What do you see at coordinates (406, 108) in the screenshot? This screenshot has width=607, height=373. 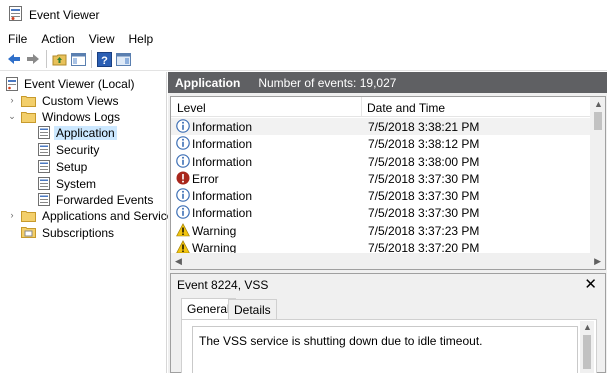 I see `column-header-date-time: Date and Time` at bounding box center [406, 108].